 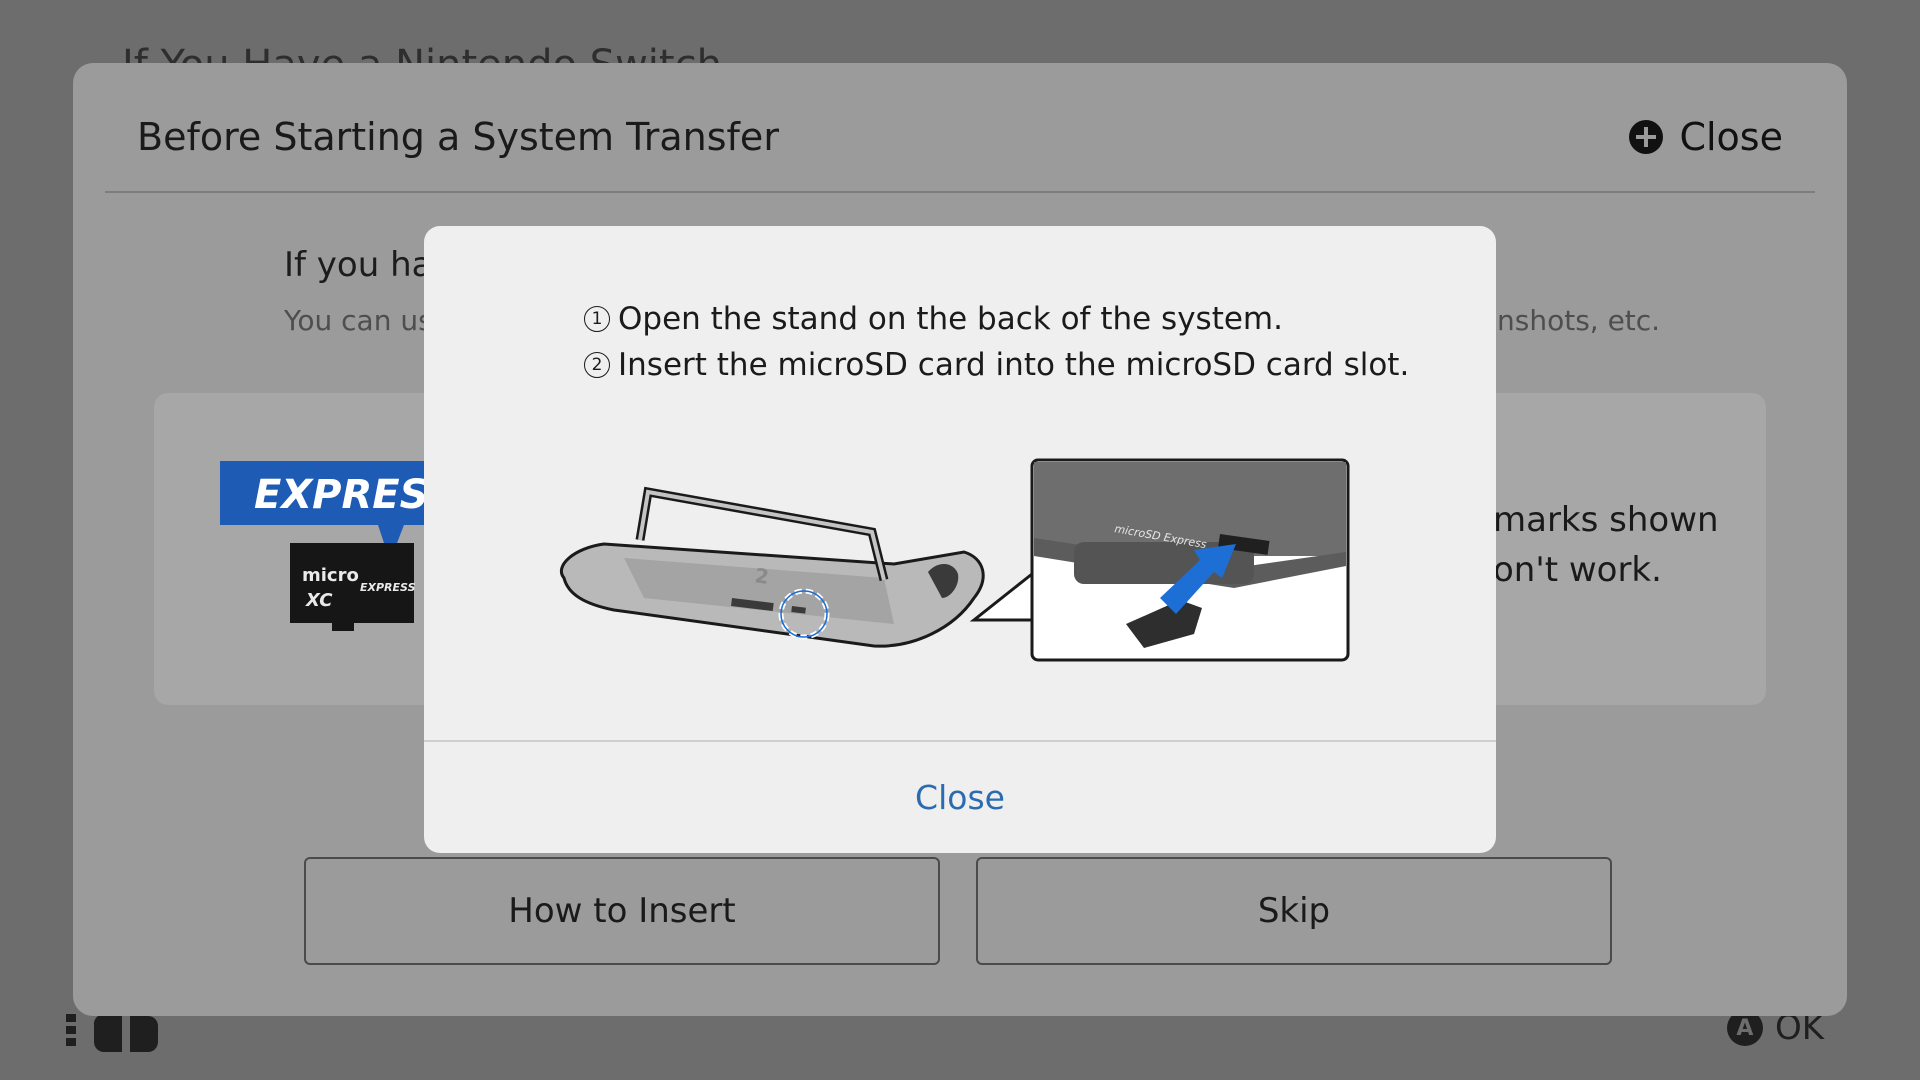 What do you see at coordinates (458, 137) in the screenshot?
I see `dialog-title: Before Starting a System Transfer` at bounding box center [458, 137].